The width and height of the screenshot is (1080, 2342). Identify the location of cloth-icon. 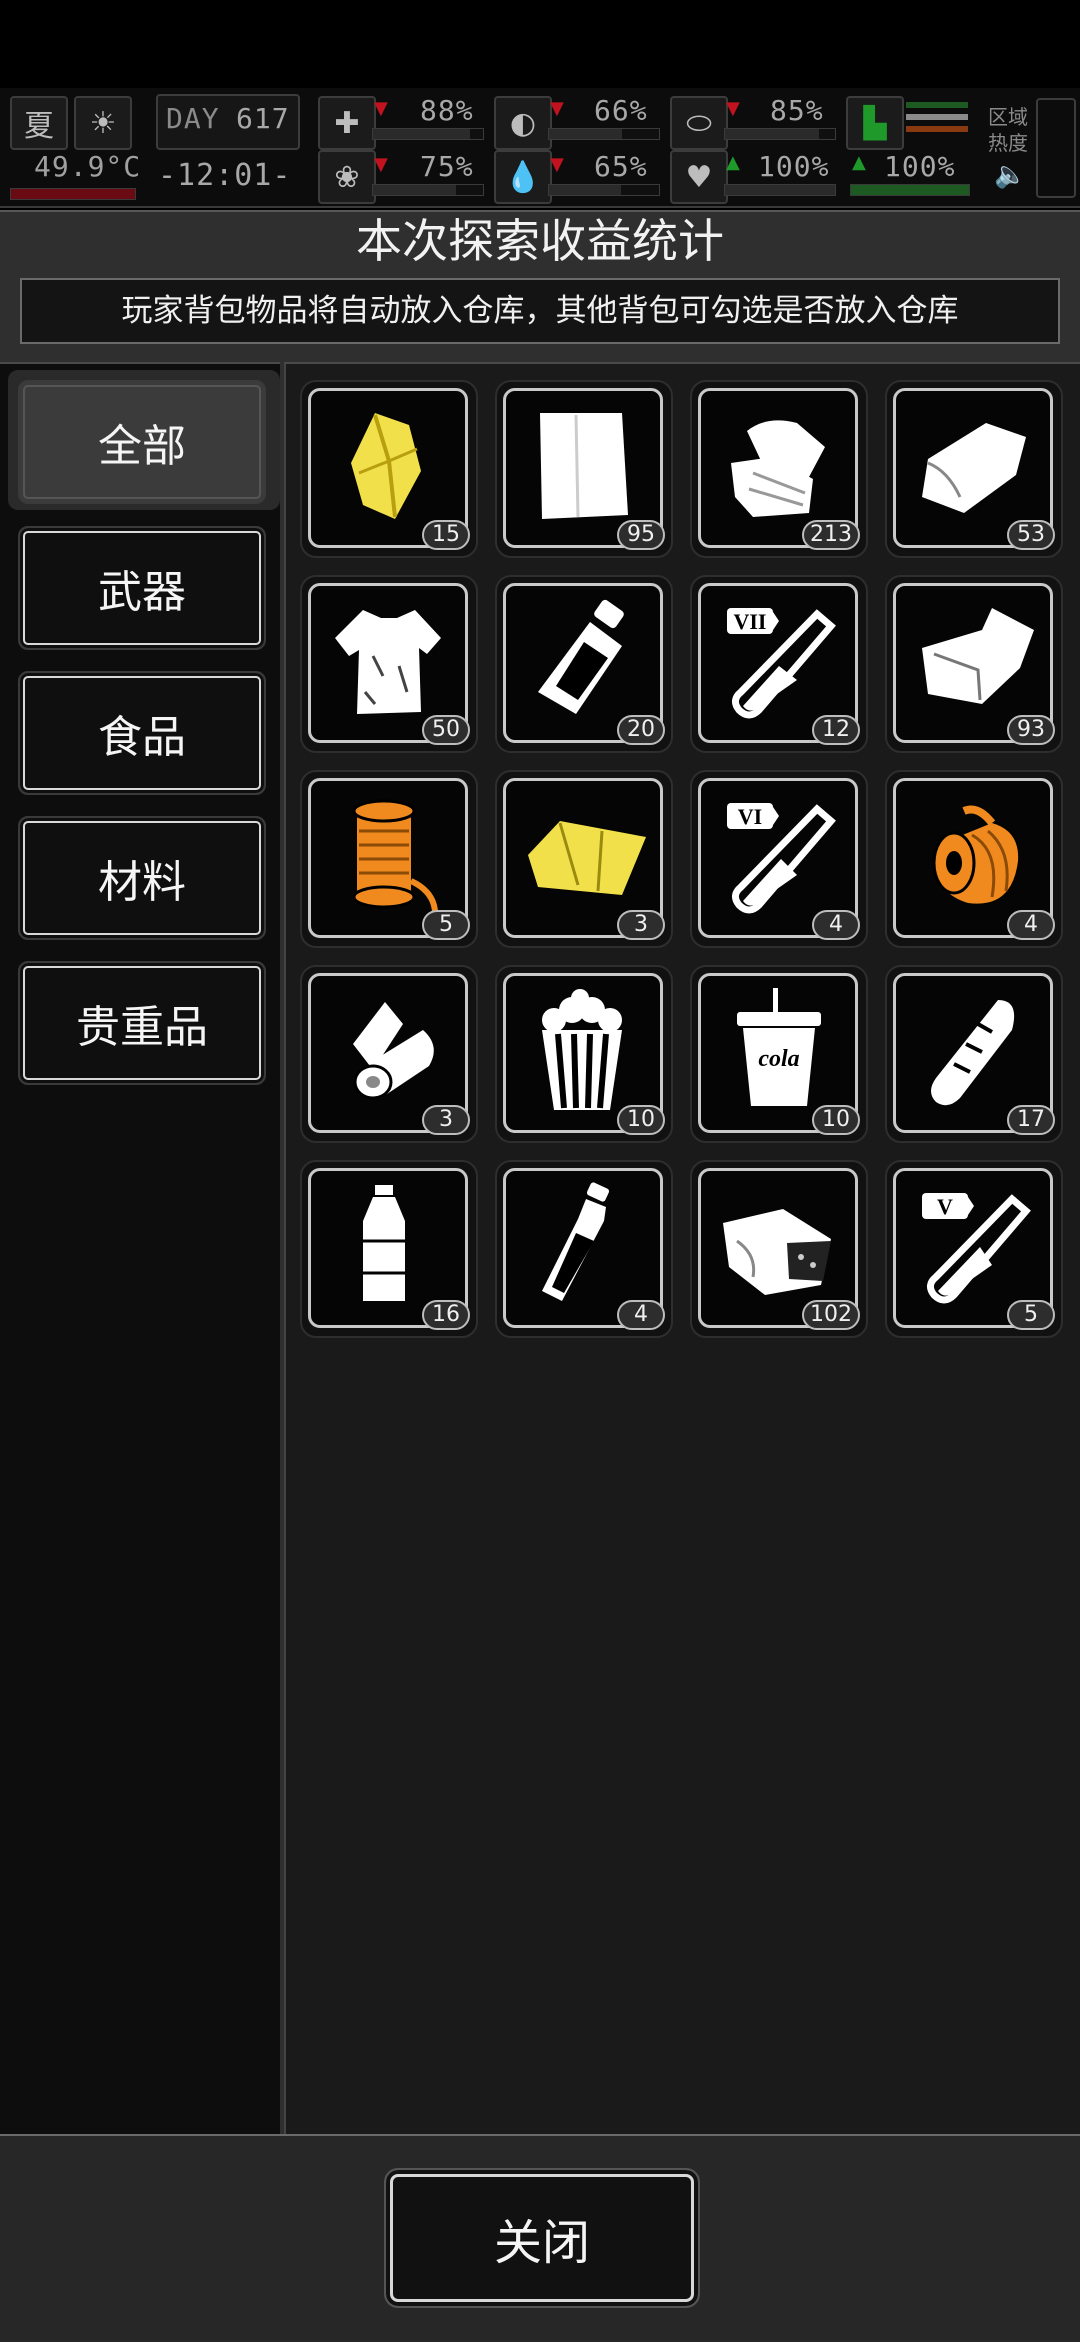
(974, 468).